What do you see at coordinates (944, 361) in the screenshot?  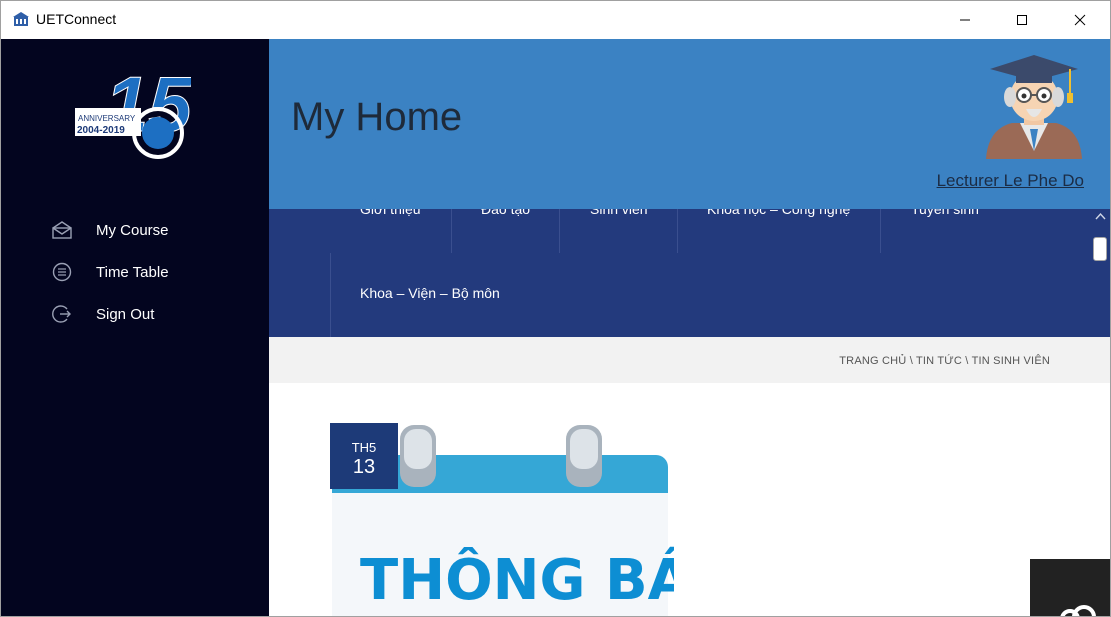 I see `breadcrumb: TRANG CHỦ \ TIN TỨC \ TIN SINH VIÊN` at bounding box center [944, 361].